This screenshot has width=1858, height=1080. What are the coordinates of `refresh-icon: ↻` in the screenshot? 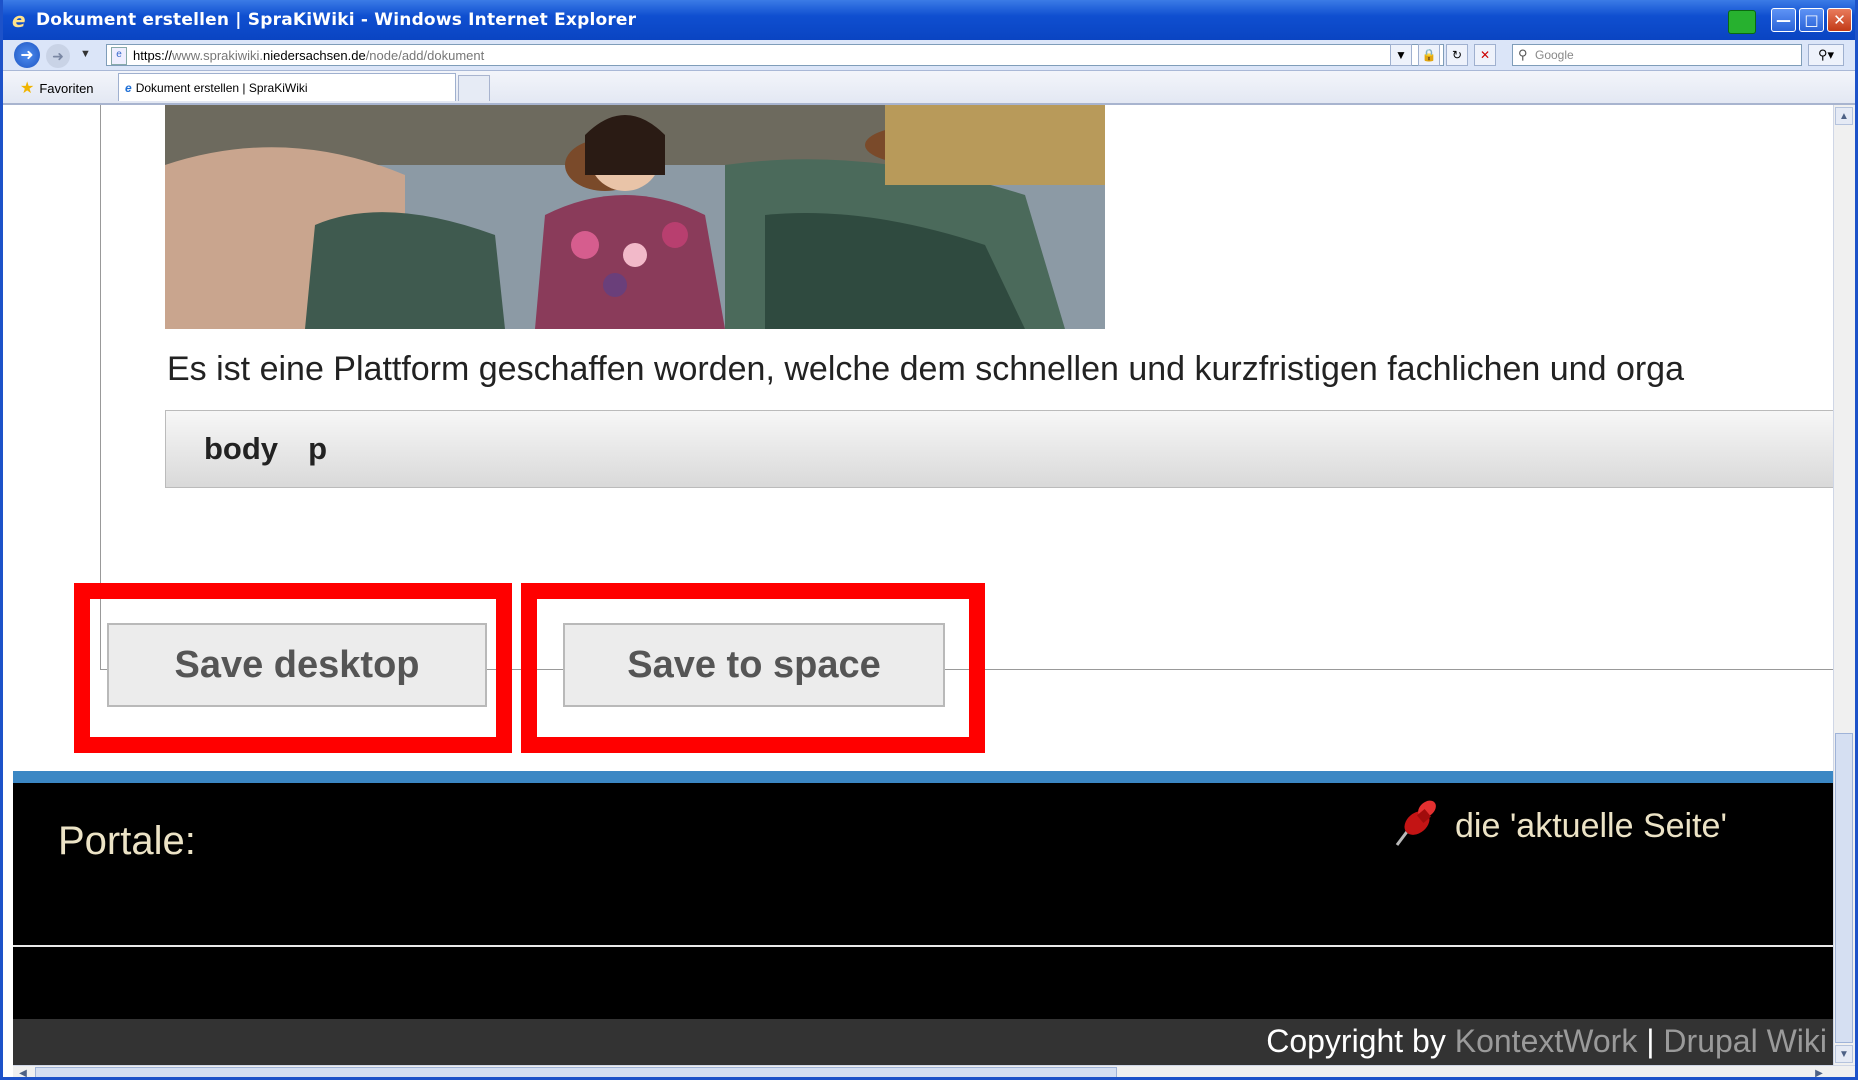 It's located at (1457, 55).